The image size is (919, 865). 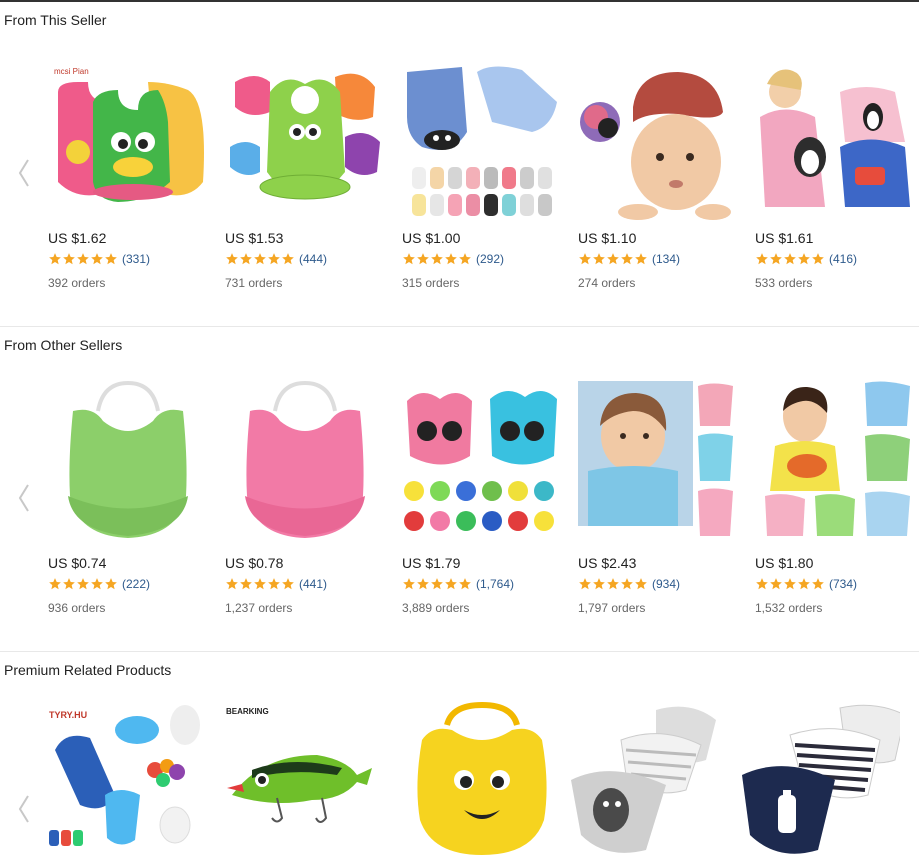 I want to click on product-rating: (134), so click(x=629, y=259).